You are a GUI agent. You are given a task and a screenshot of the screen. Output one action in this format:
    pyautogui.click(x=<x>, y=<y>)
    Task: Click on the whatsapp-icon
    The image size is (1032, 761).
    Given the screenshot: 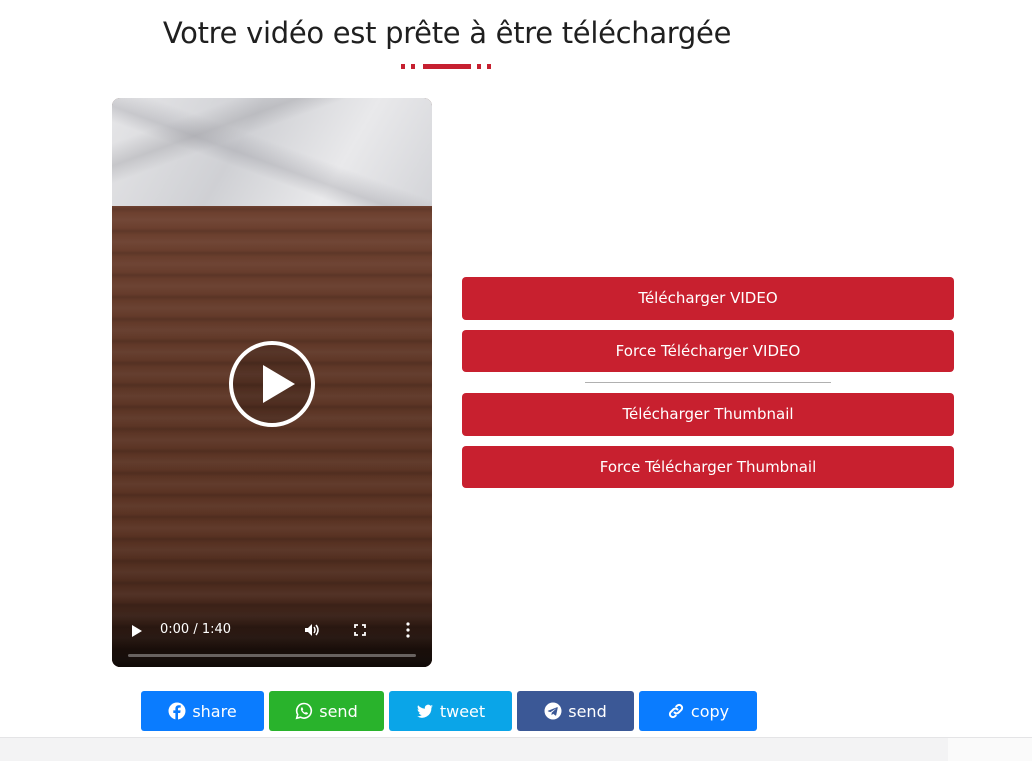 What is the action you would take?
    pyautogui.click(x=304, y=711)
    